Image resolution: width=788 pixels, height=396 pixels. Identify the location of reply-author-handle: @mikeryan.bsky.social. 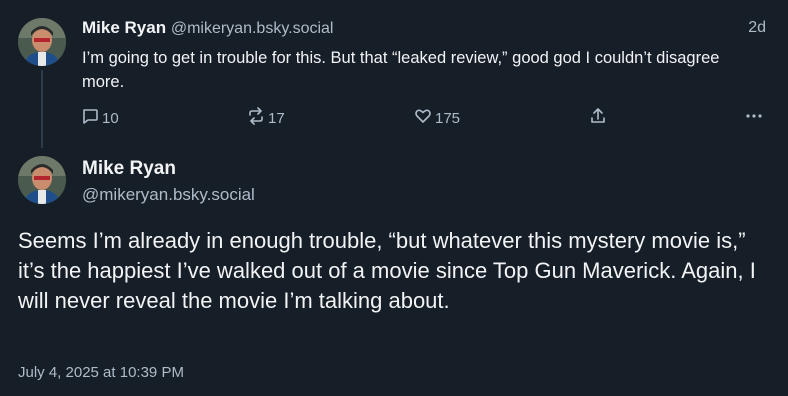
(252, 28).